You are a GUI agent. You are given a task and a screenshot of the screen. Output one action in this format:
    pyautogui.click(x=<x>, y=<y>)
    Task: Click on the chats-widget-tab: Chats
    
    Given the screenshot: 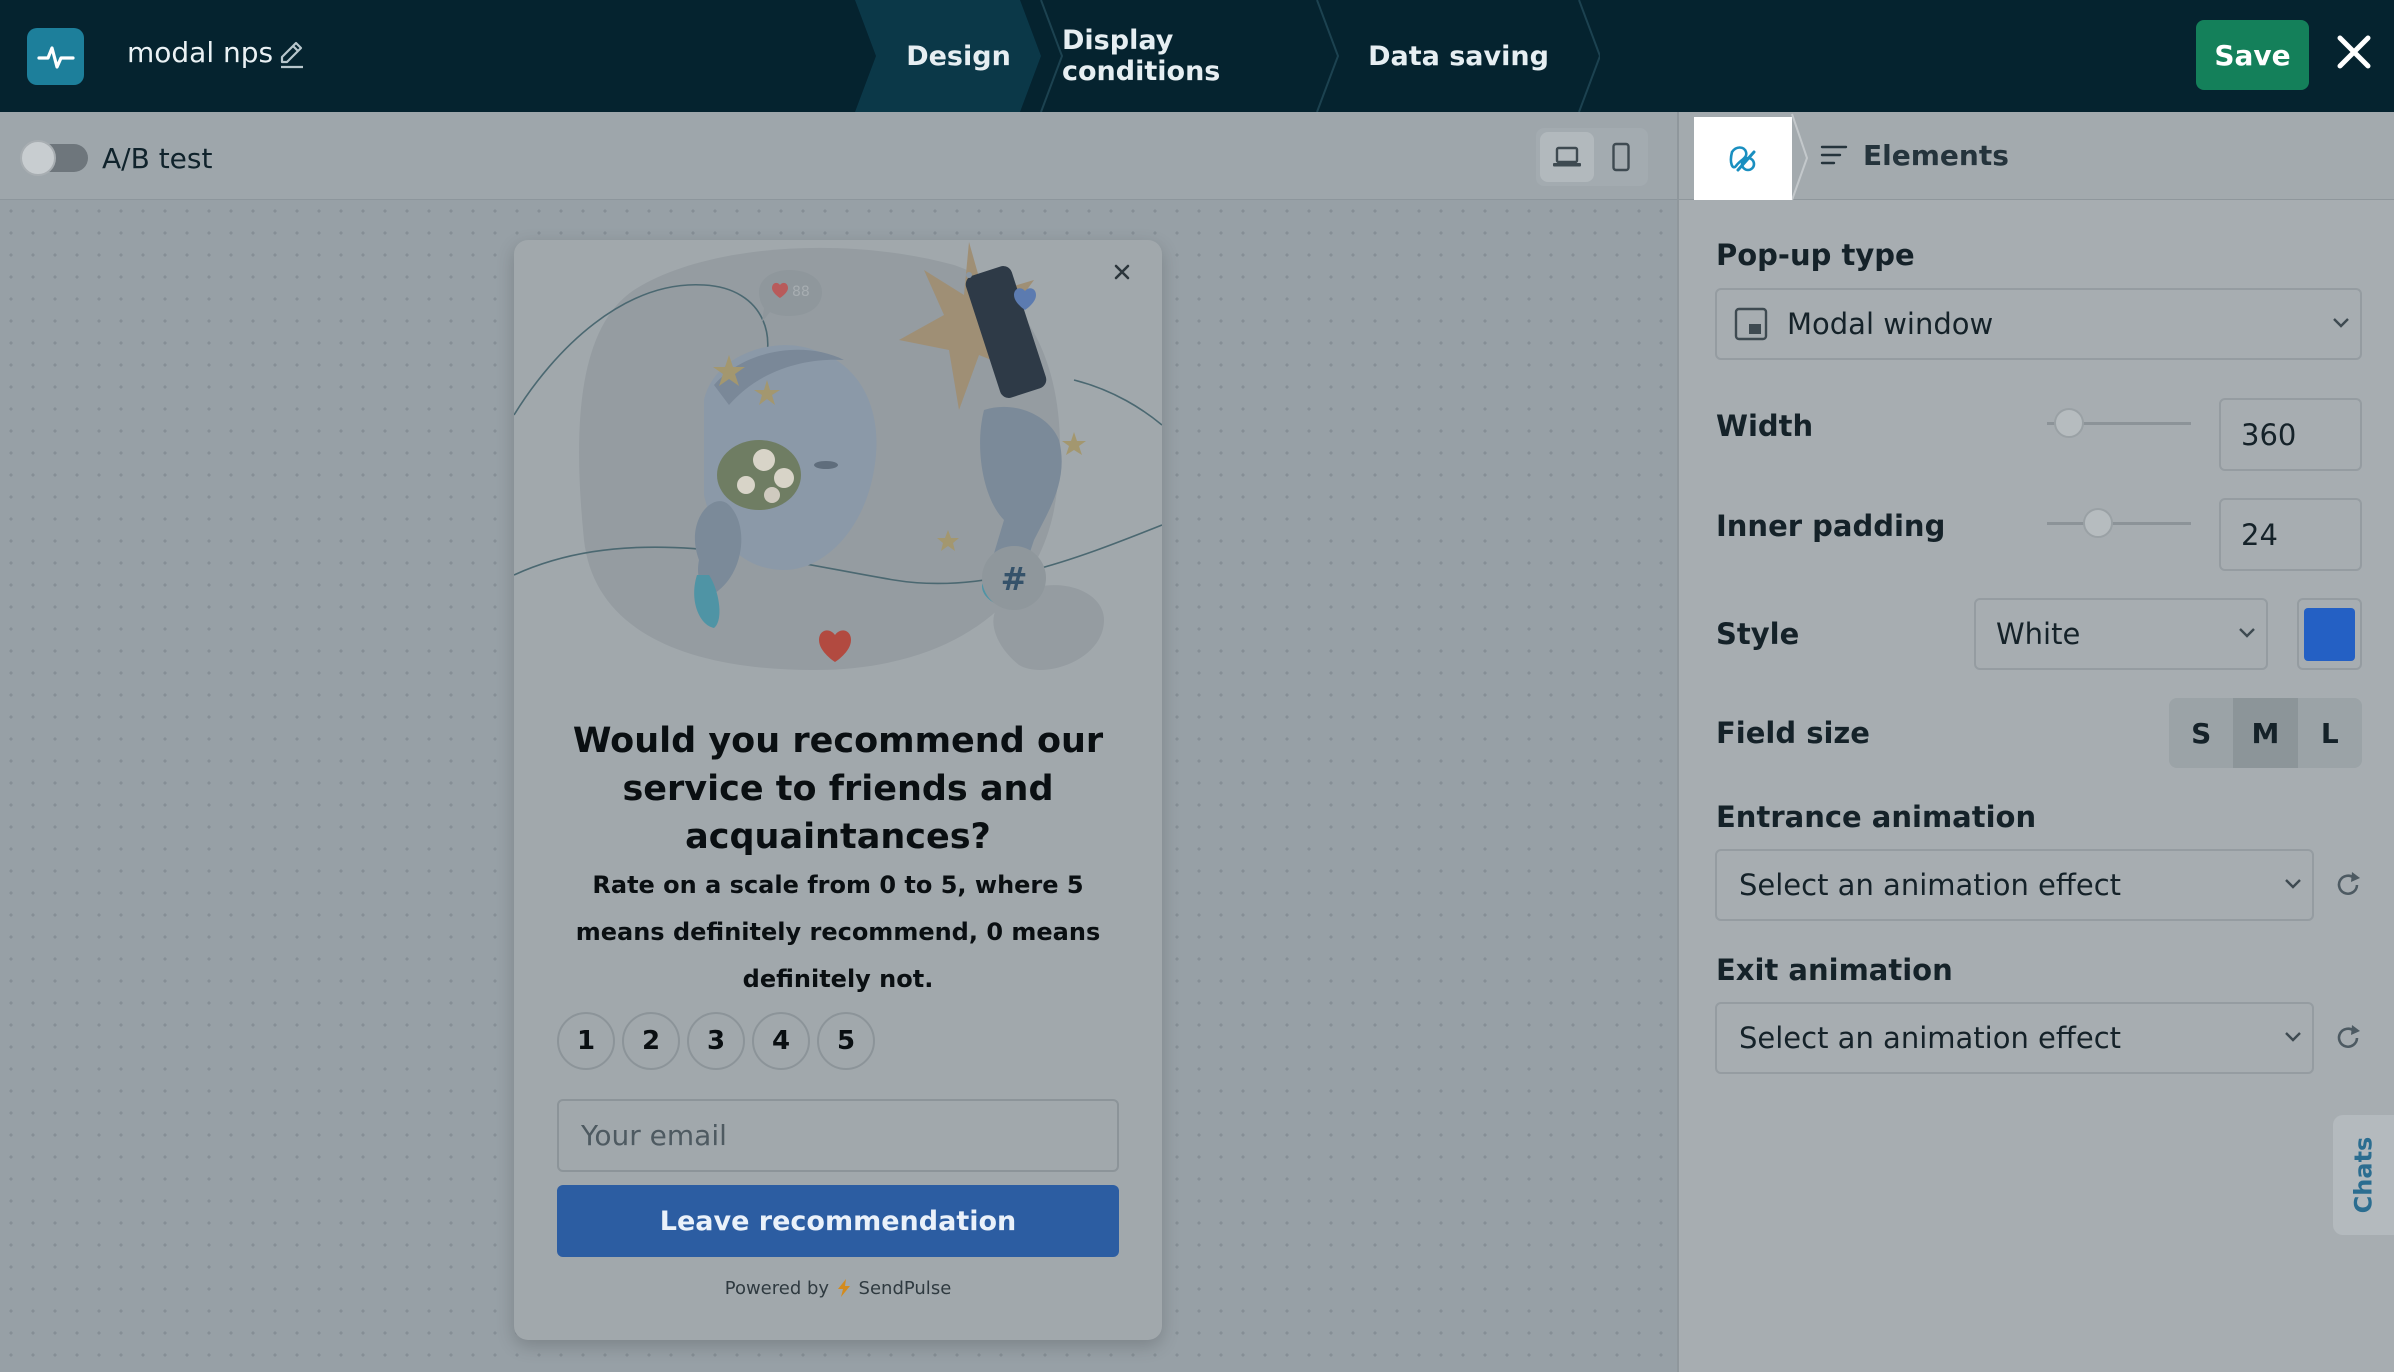 What is the action you would take?
    pyautogui.click(x=2363, y=1175)
    